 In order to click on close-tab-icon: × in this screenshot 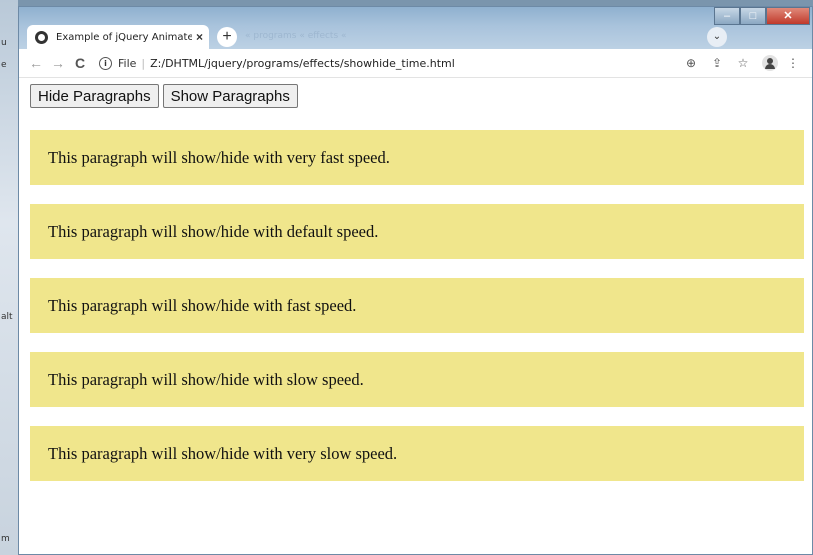, I will do `click(199, 37)`.